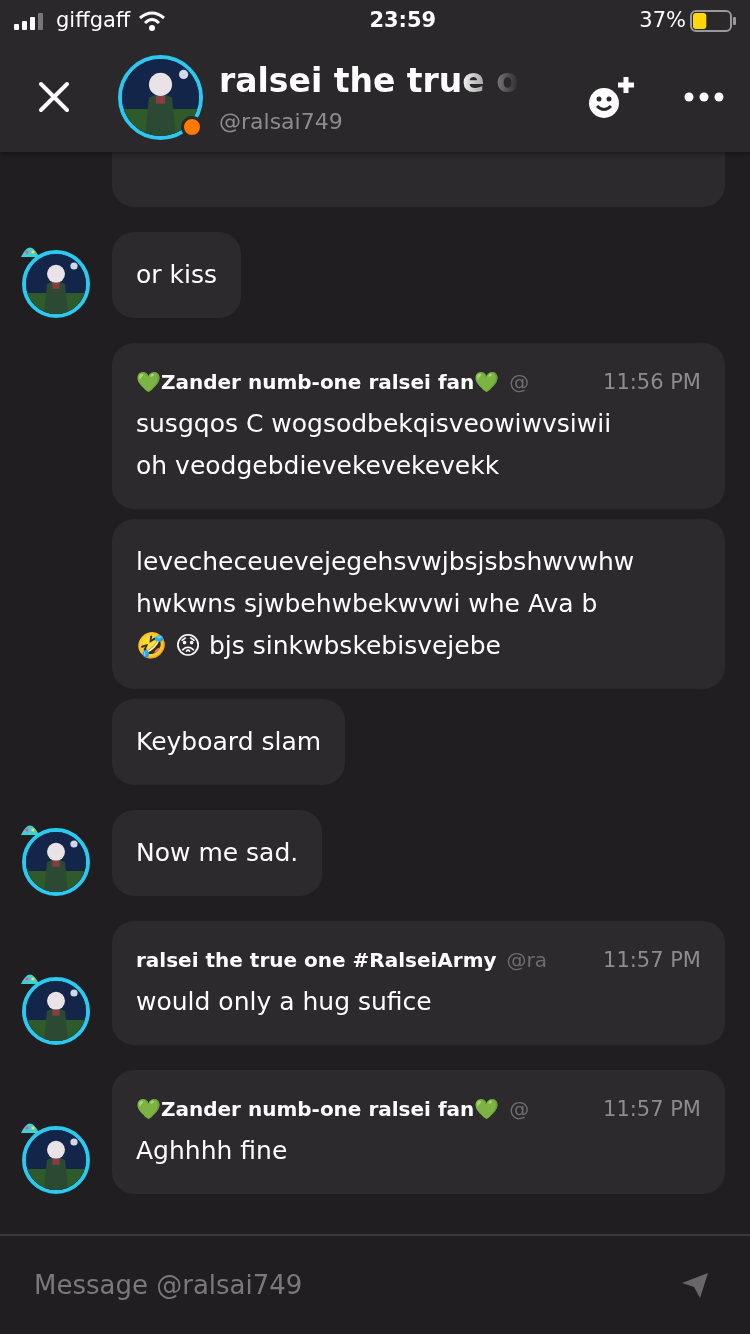 The height and width of the screenshot is (1334, 750). I want to click on message-text: would only a hug sufice, so click(284, 1002).